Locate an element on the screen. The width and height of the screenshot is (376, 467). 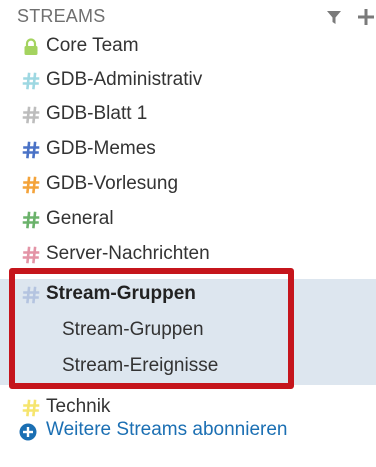
subscribe-more-streams-label: Weitere Streams abonnieren is located at coordinates (167, 429).